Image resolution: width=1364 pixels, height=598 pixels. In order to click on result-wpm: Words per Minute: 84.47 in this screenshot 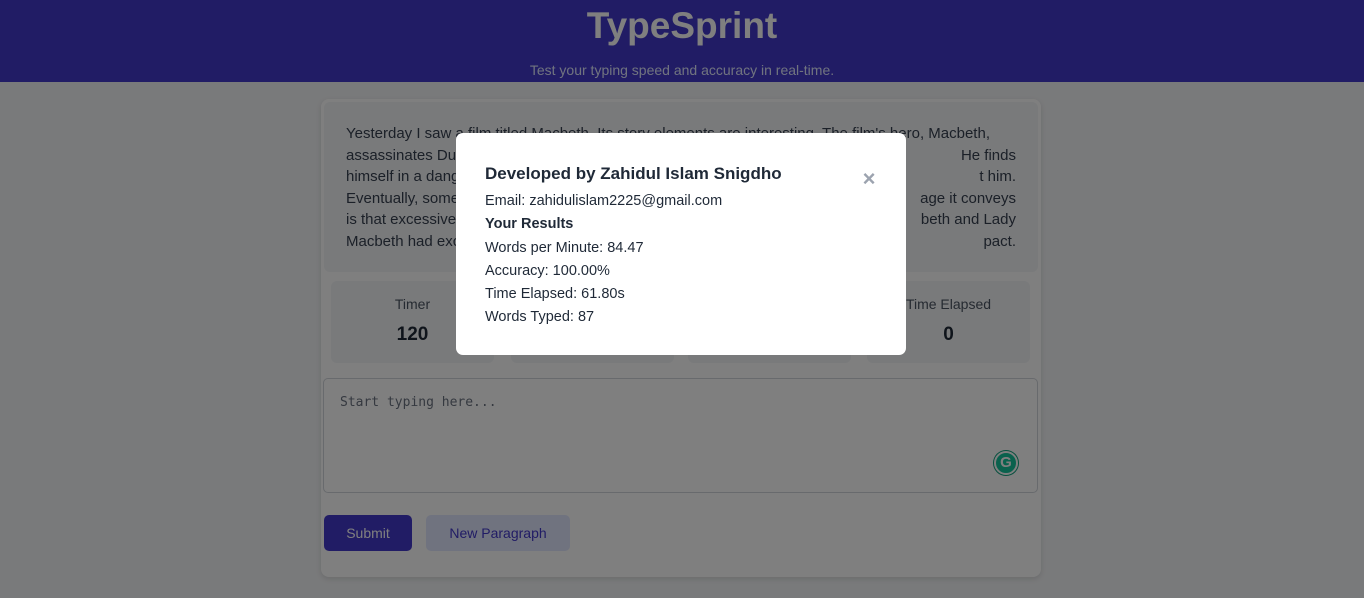, I will do `click(564, 247)`.